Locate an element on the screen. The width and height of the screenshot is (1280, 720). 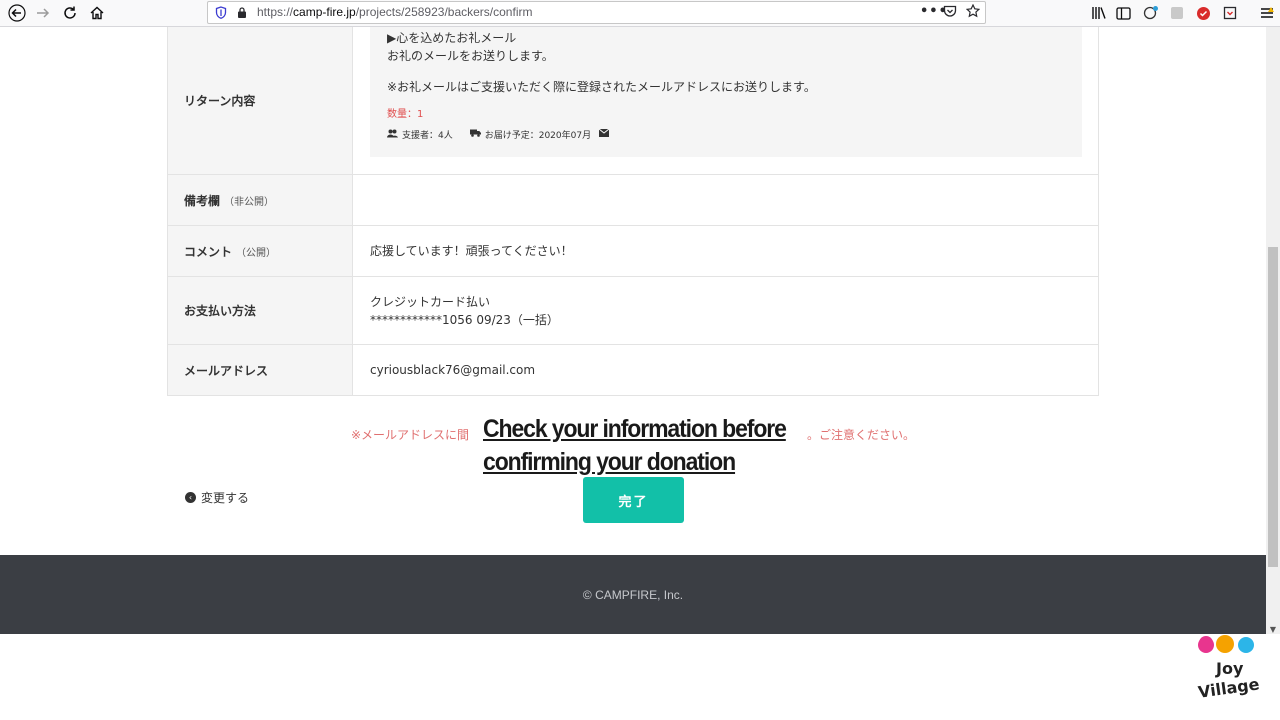
users-icon is located at coordinates (392, 135).